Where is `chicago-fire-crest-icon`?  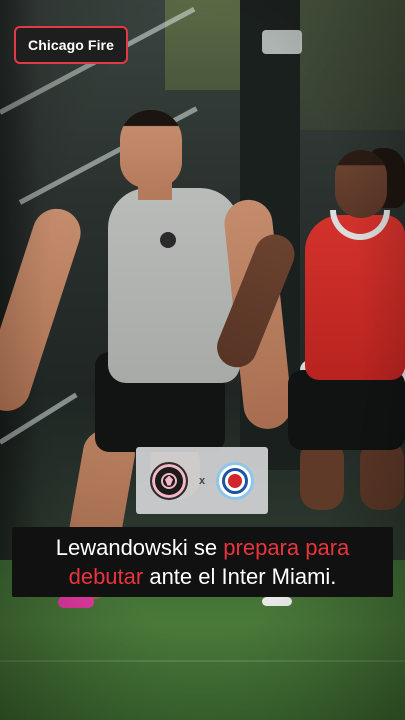 chicago-fire-crest-icon is located at coordinates (235, 480).